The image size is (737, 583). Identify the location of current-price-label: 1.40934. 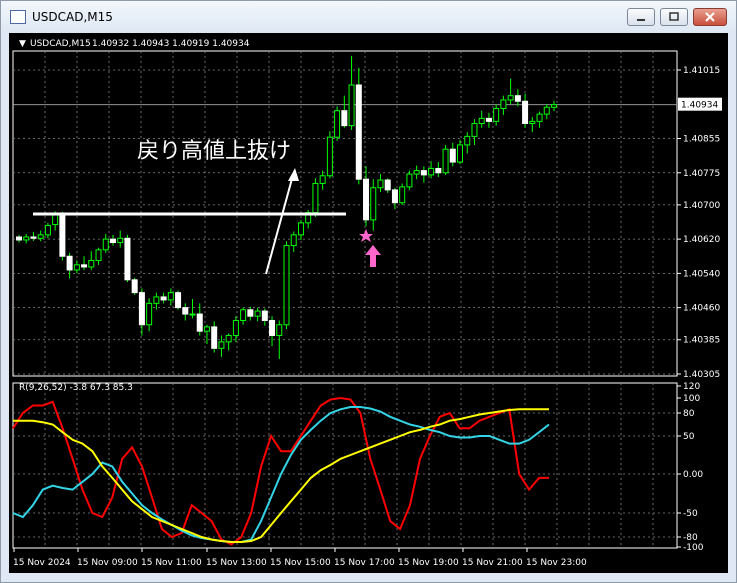
(699, 106).